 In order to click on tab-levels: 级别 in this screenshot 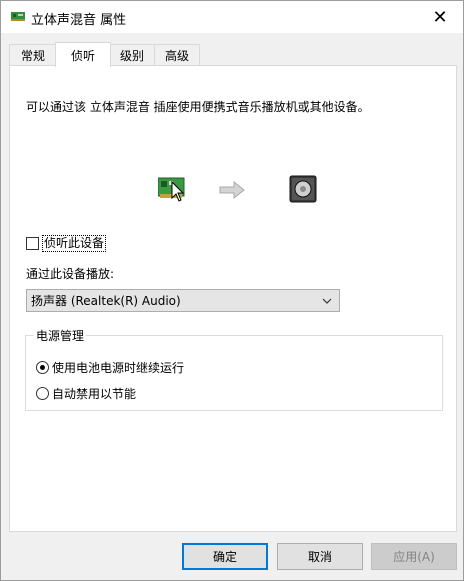, I will do `click(132, 55)`.